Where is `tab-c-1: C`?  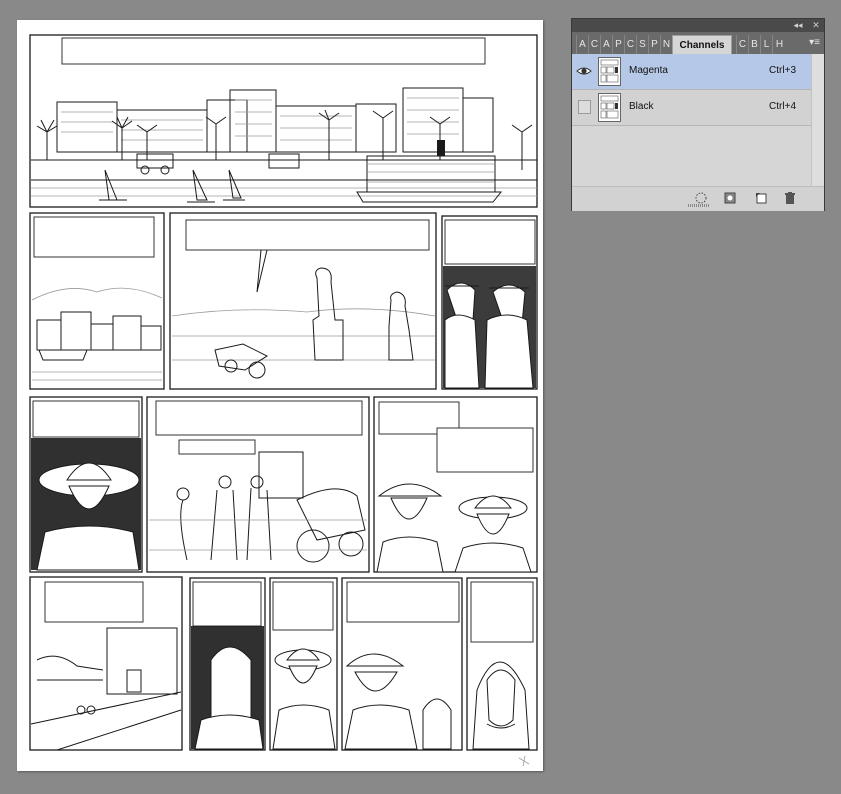 tab-c-1: C is located at coordinates (594, 44).